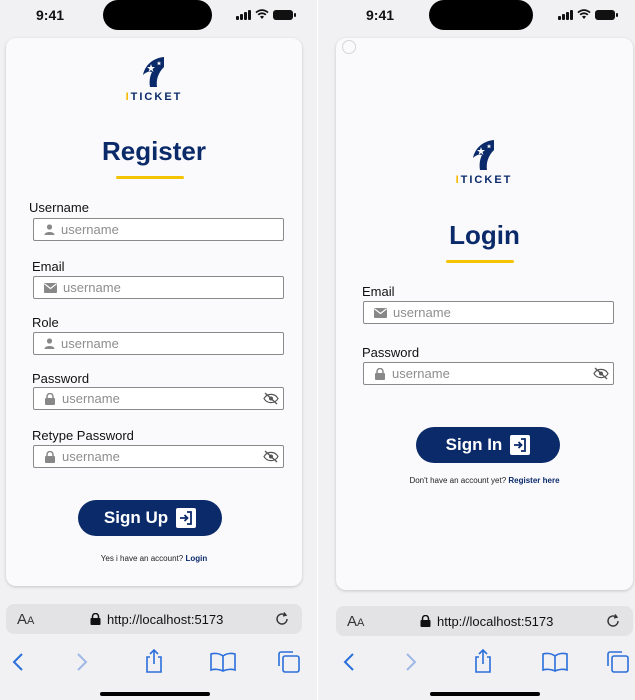 The image size is (635, 700). I want to click on sign-up-label: Sign Up, so click(136, 517).